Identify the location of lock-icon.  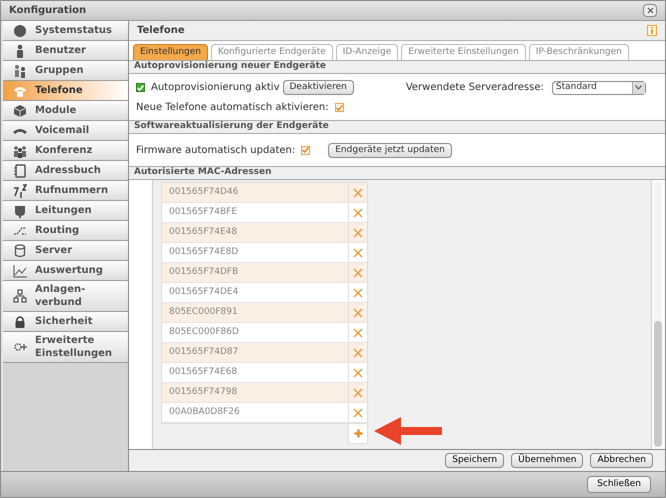
(20, 321).